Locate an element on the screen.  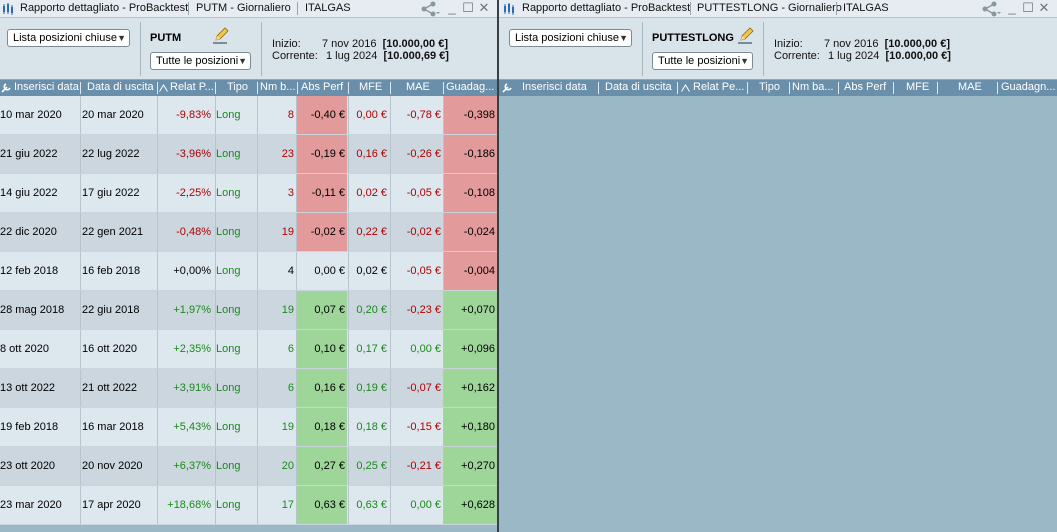
left-list-select: Lista posizioni chiuse ▼ is located at coordinates (68, 38).